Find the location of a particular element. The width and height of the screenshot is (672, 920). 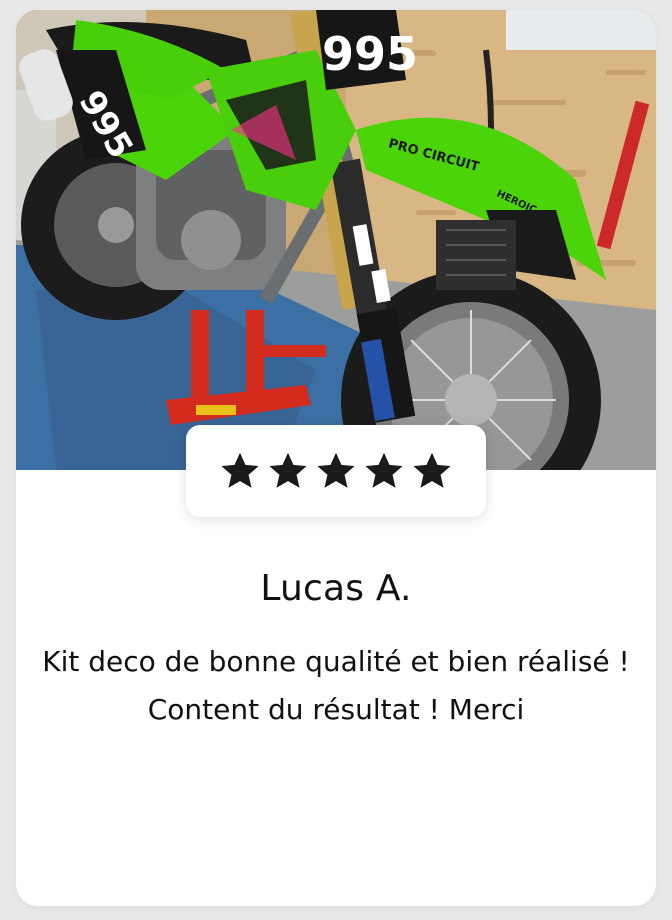

front-plate-number: 995 is located at coordinates (370, 54).